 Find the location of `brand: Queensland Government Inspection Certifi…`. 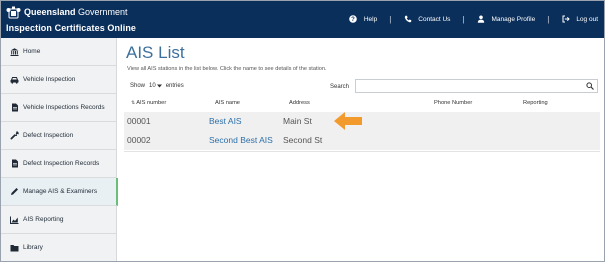

brand: Queensland Government Inspection Certifi… is located at coordinates (70, 19).